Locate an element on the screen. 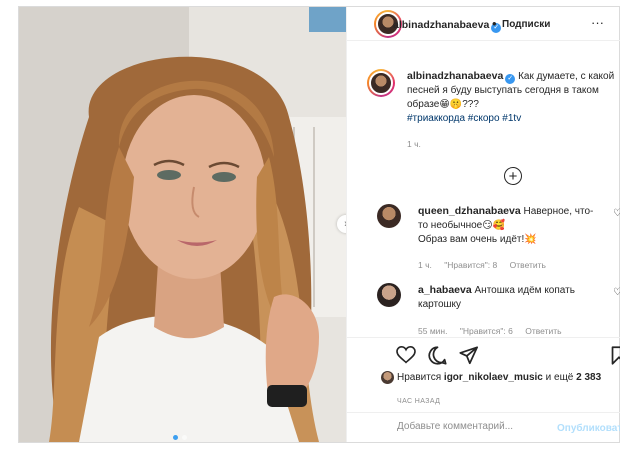 Image resolution: width=620 pixels, height=449 pixels. comment-meta: 1 ч. "Нравится": 8 Ответить is located at coordinates (487, 265).